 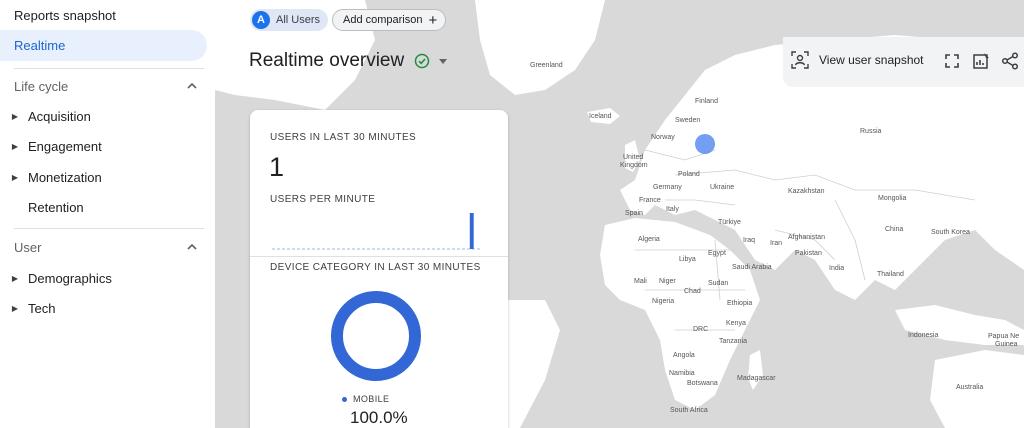 I want to click on map-label: Iceland, so click(x=600, y=116).